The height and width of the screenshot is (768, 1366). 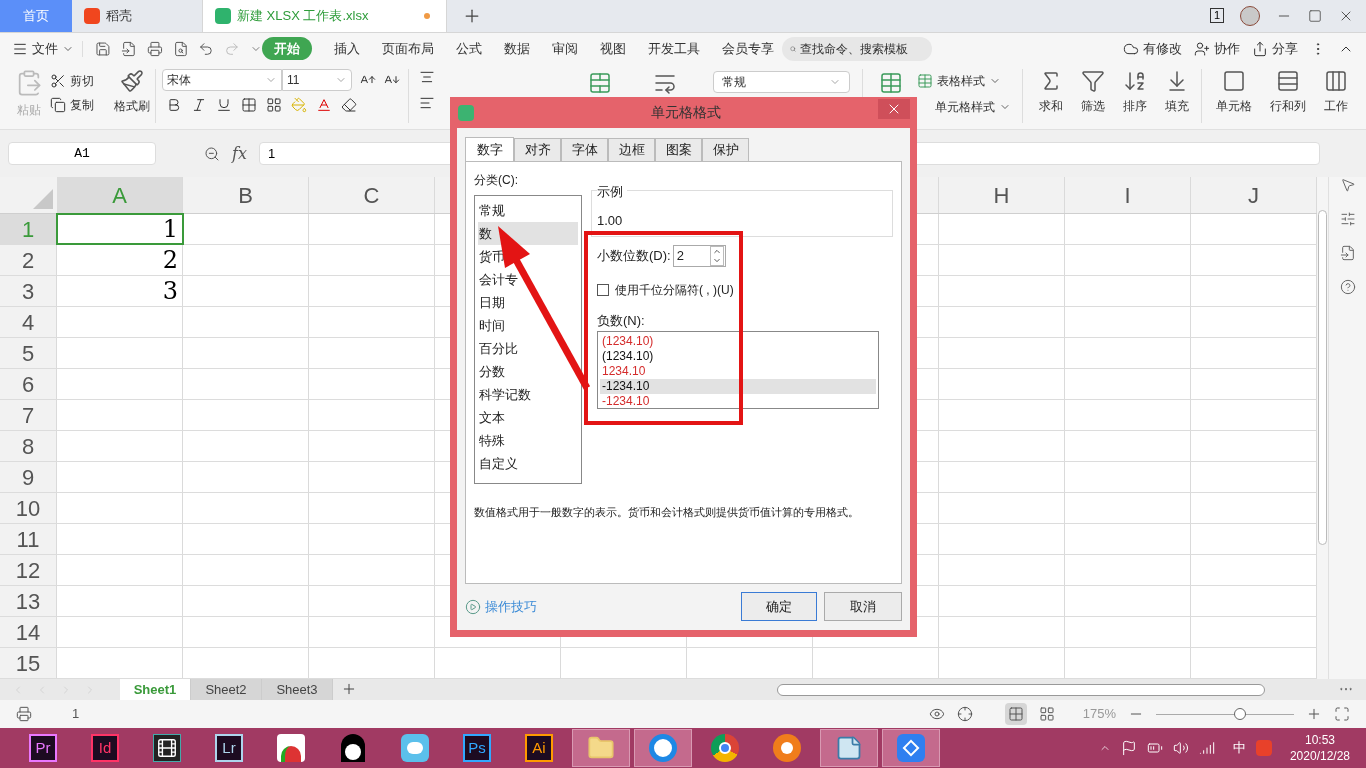 I want to click on app-icon: Pr, so click(x=43, y=748).